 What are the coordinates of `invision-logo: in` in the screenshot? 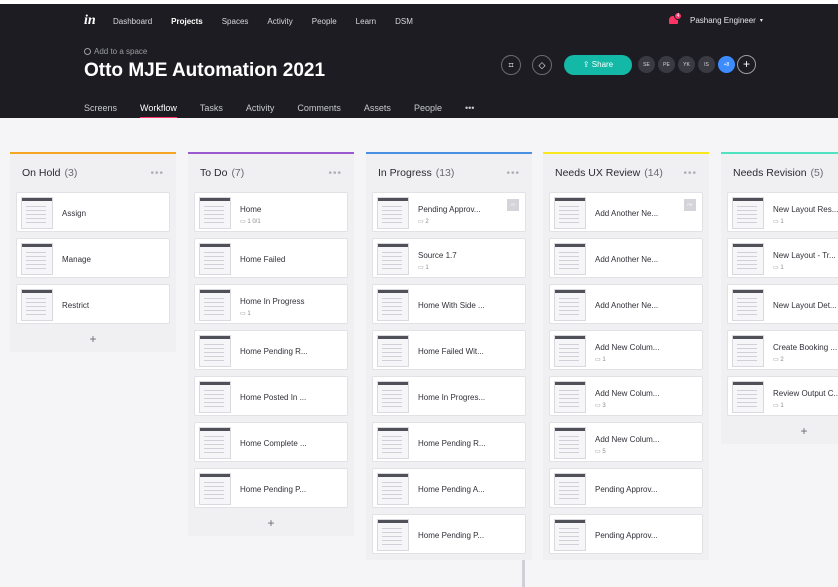 It's located at (90, 21).